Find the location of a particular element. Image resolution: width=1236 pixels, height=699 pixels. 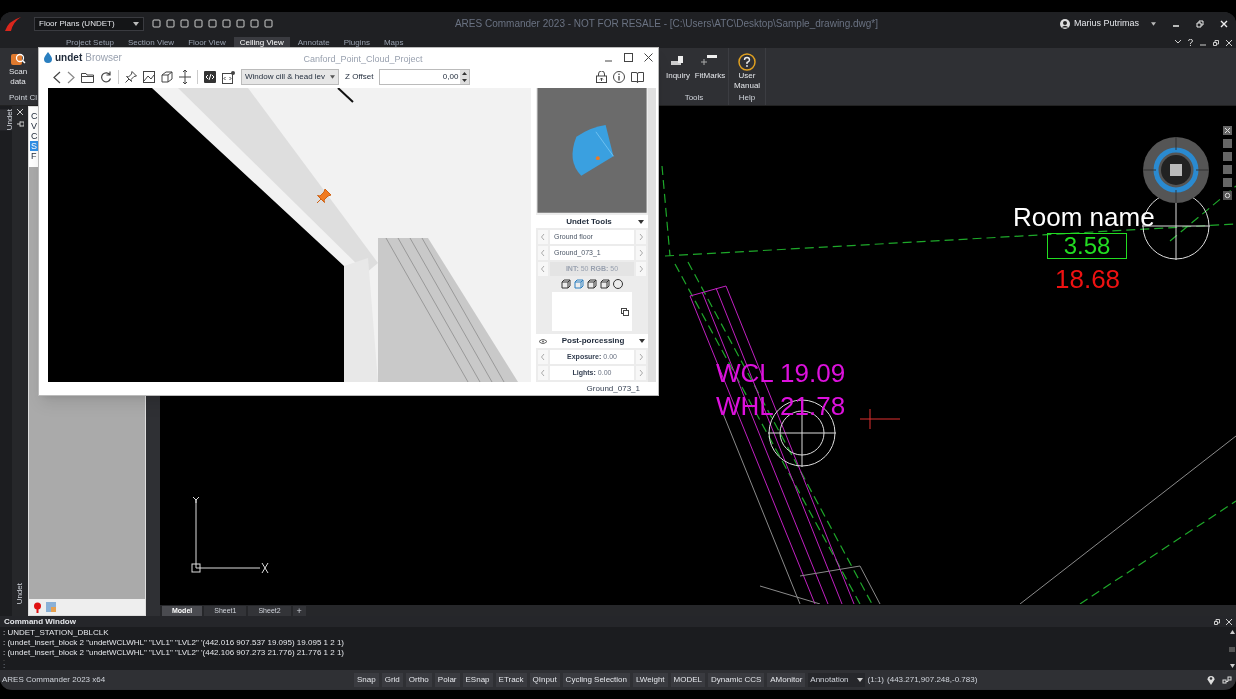

refresh-icon is located at coordinates (106, 77).